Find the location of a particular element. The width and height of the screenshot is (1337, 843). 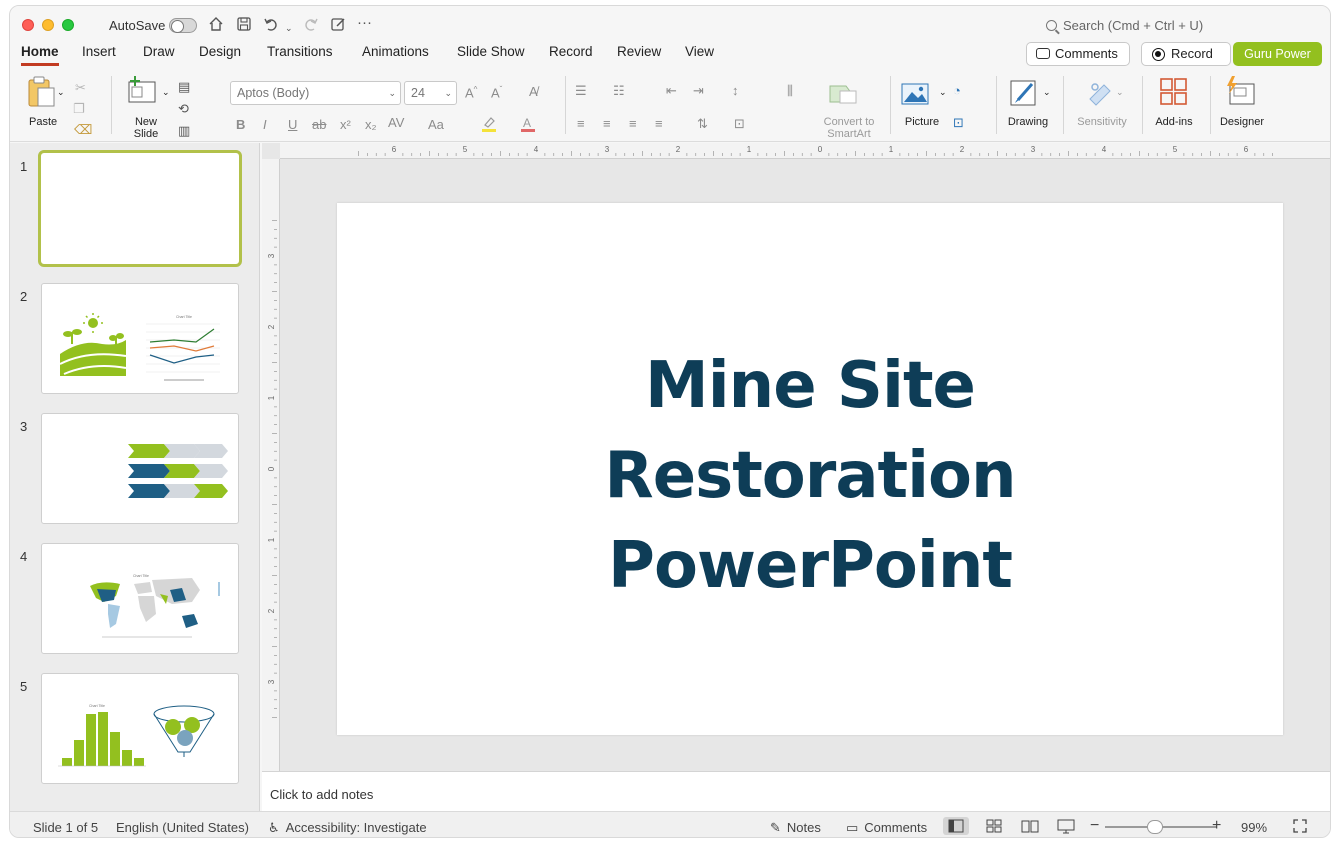

new-slide-label-2: Slide is located at coordinates (146, 134).